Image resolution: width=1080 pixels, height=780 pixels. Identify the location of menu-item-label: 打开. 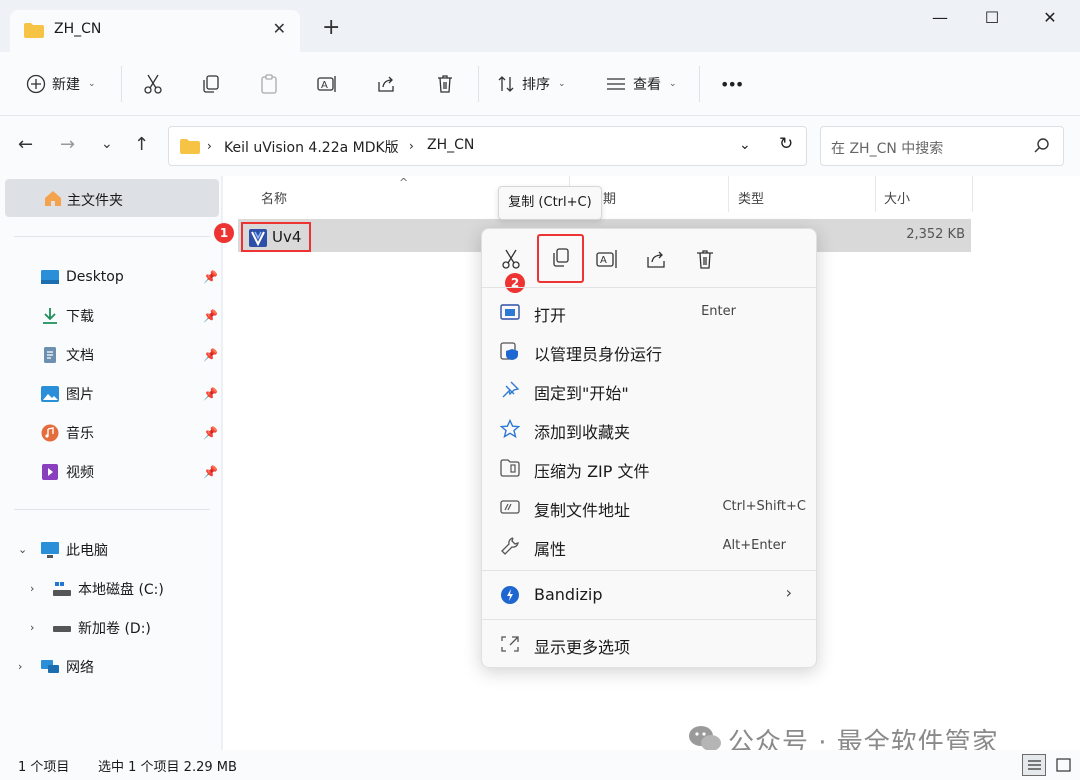
(550, 315).